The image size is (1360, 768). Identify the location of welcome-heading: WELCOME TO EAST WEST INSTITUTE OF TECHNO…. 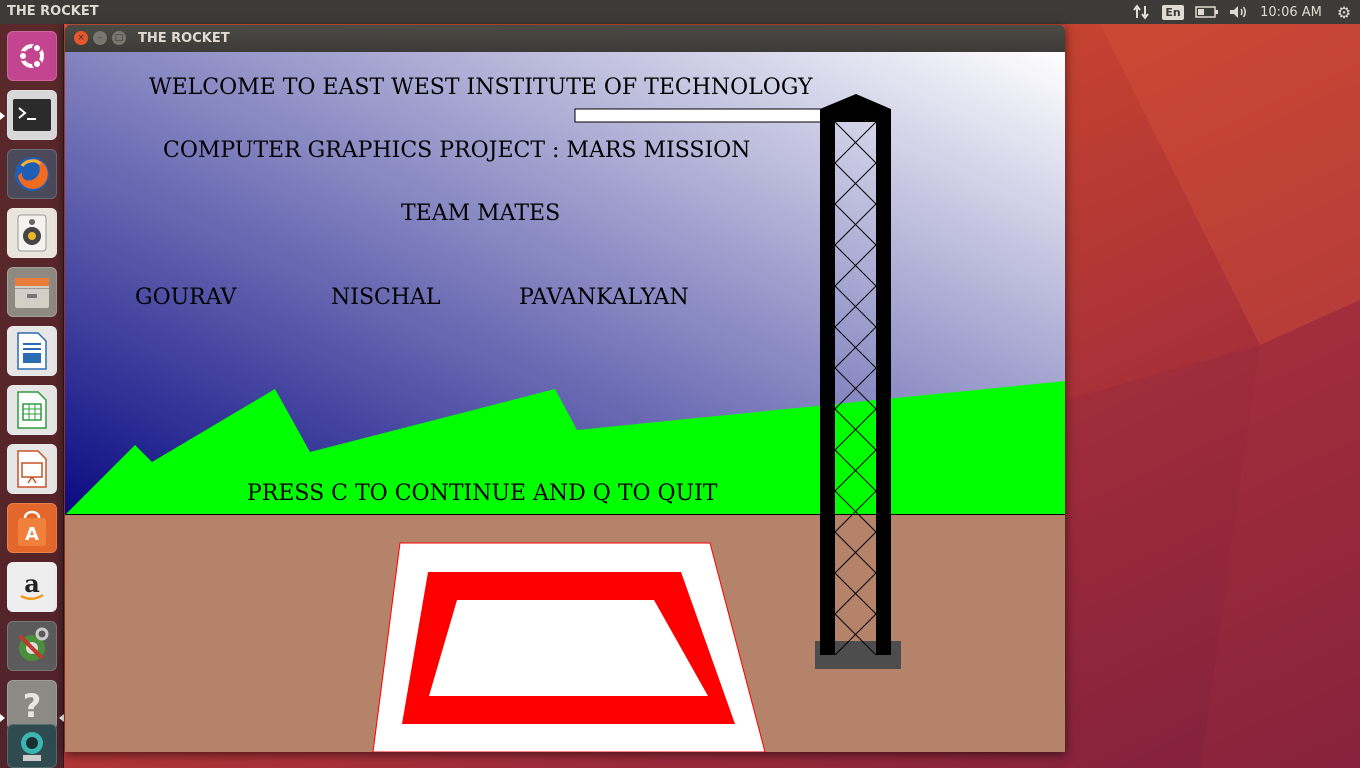
(481, 87).